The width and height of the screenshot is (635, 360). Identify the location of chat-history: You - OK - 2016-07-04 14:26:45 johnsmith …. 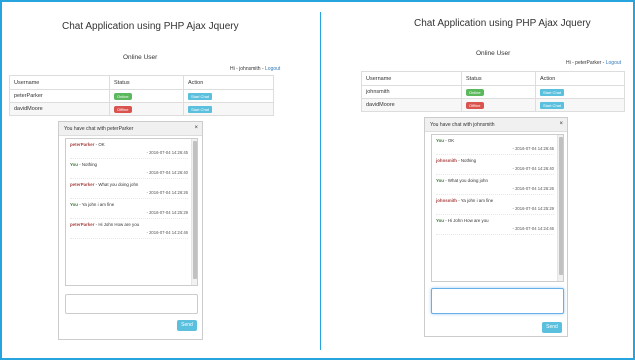
(497, 208).